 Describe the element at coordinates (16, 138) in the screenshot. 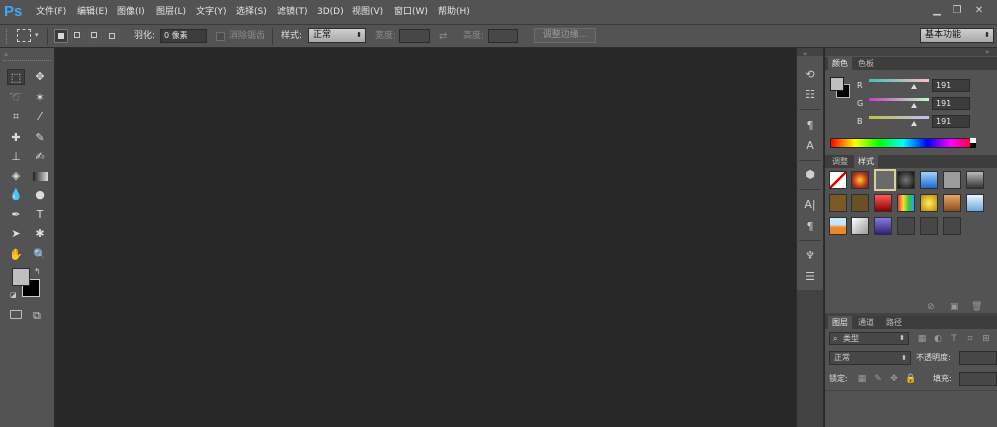

I see `healing-brush-icon: ✚` at that location.